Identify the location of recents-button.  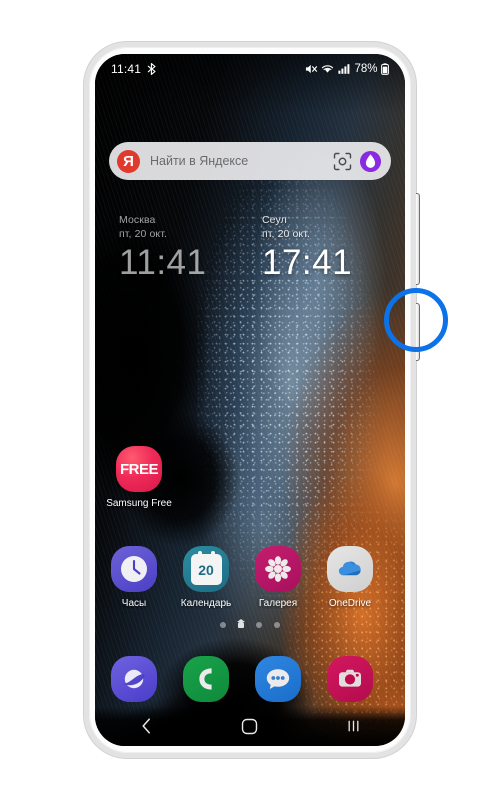
(353, 726).